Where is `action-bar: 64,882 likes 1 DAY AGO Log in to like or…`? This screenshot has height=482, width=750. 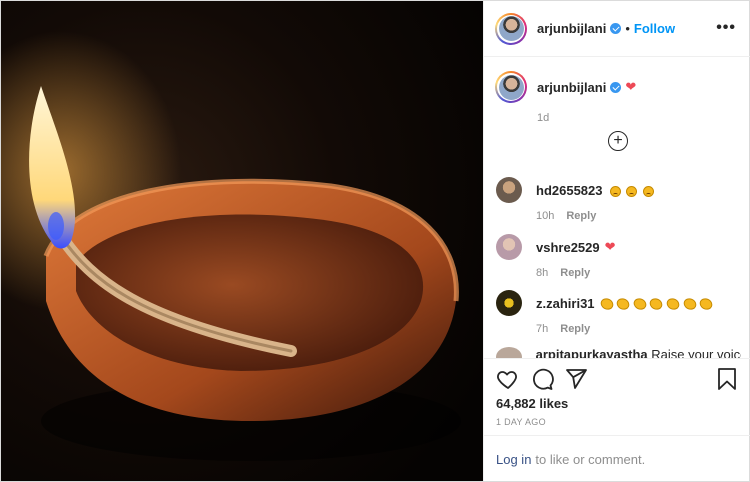
action-bar: 64,882 likes 1 DAY AGO Log in to like or… is located at coordinates (617, 419).